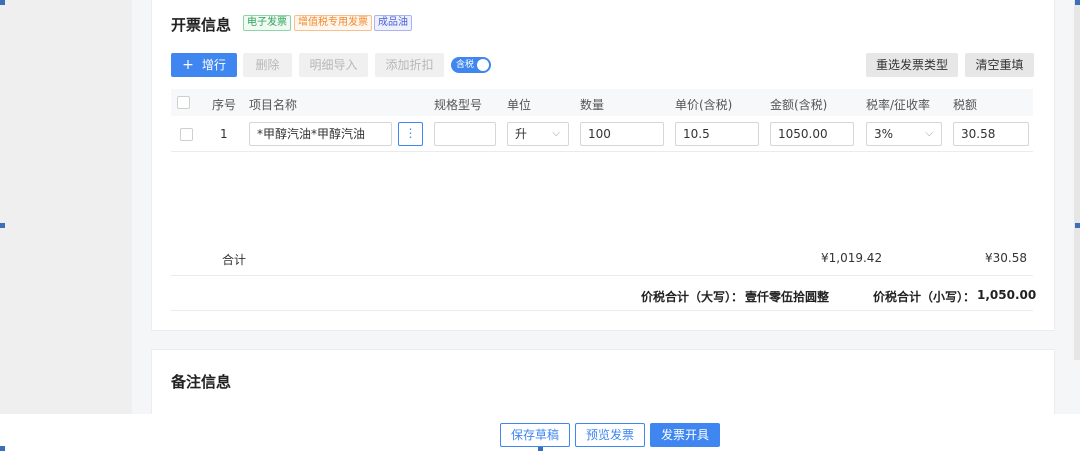 The height and width of the screenshot is (451, 1080). I want to click on detail-import-button: 明细导入, so click(333, 65).